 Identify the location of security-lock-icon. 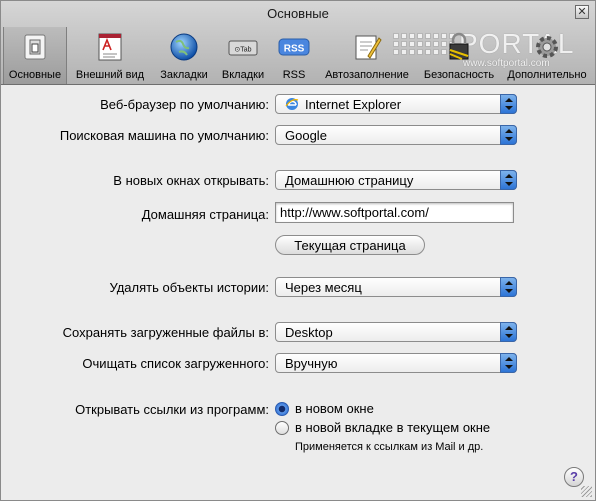
(459, 47).